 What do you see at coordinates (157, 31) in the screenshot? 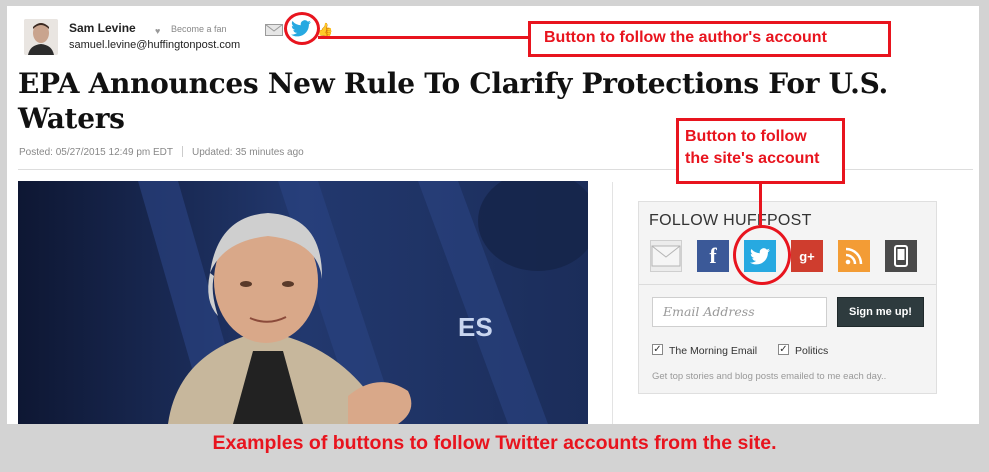
I see `heart-icon: ♥` at bounding box center [157, 31].